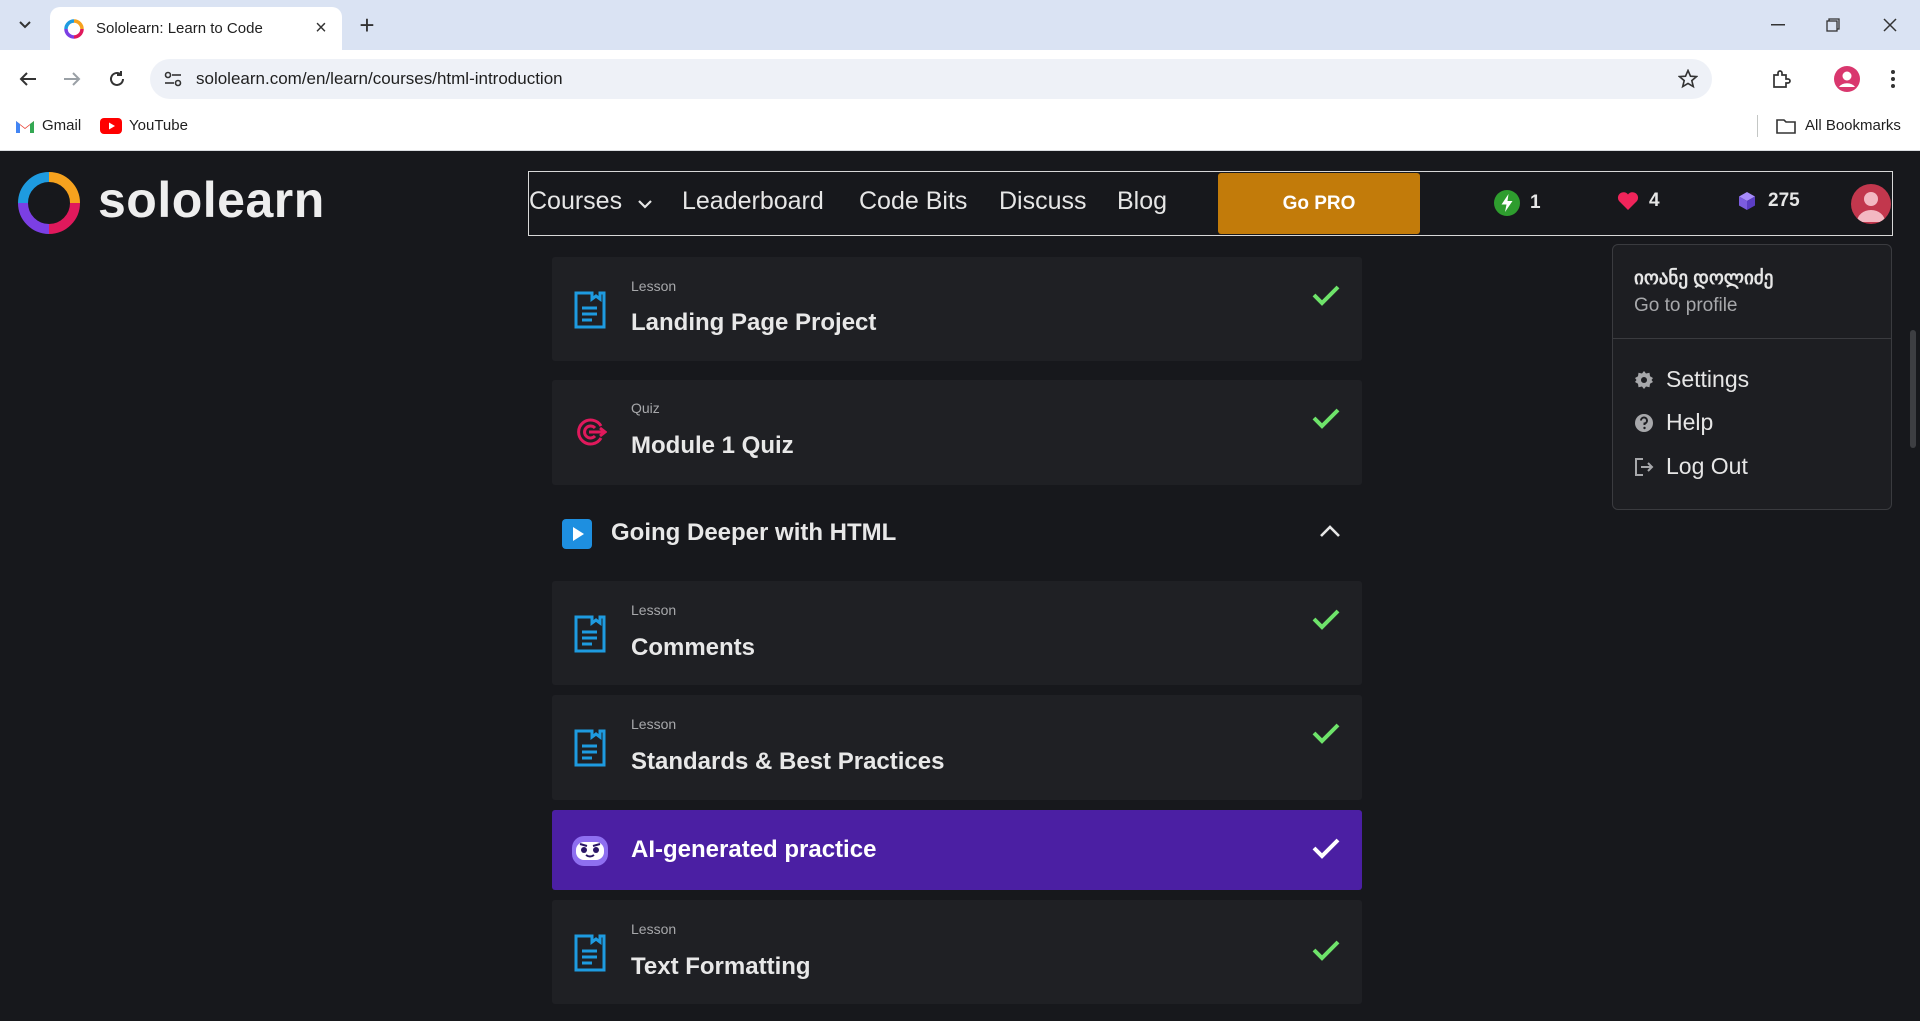 This screenshot has height=1021, width=1920. I want to click on lesson-card-landing-page-project: Lesson Landing Page Project, so click(957, 309).